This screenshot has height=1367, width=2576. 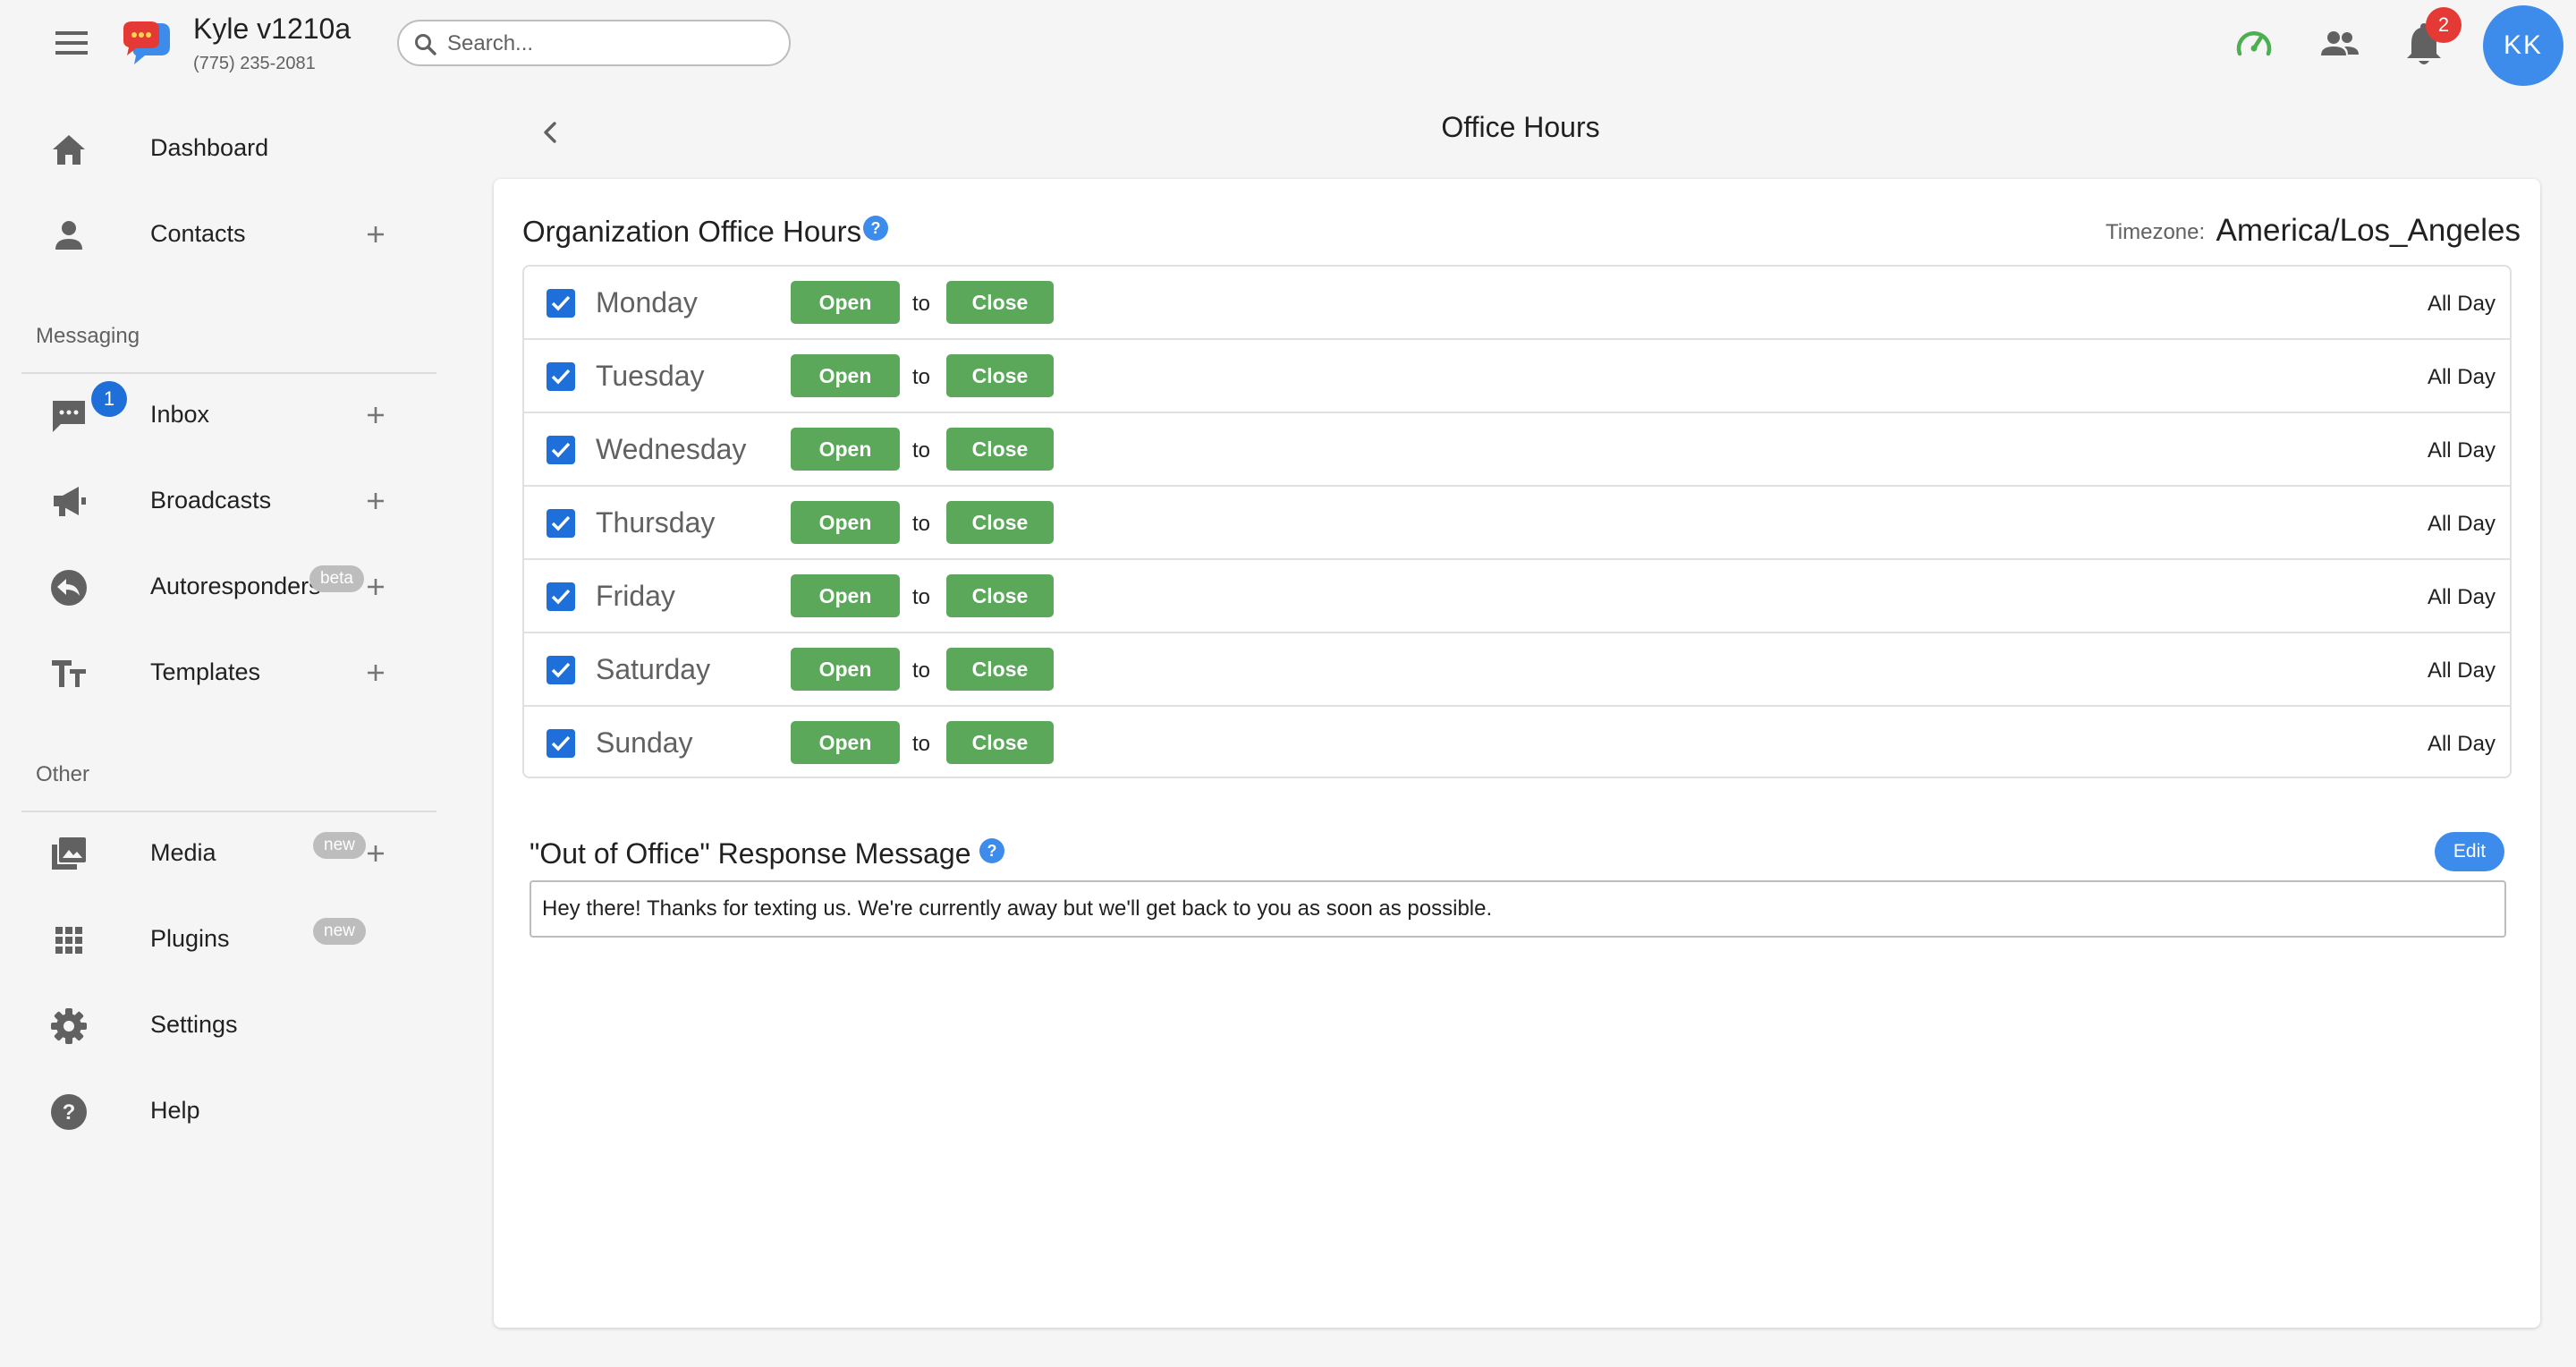 What do you see at coordinates (376, 501) in the screenshot?
I see `add-broadcast-plus-icon` at bounding box center [376, 501].